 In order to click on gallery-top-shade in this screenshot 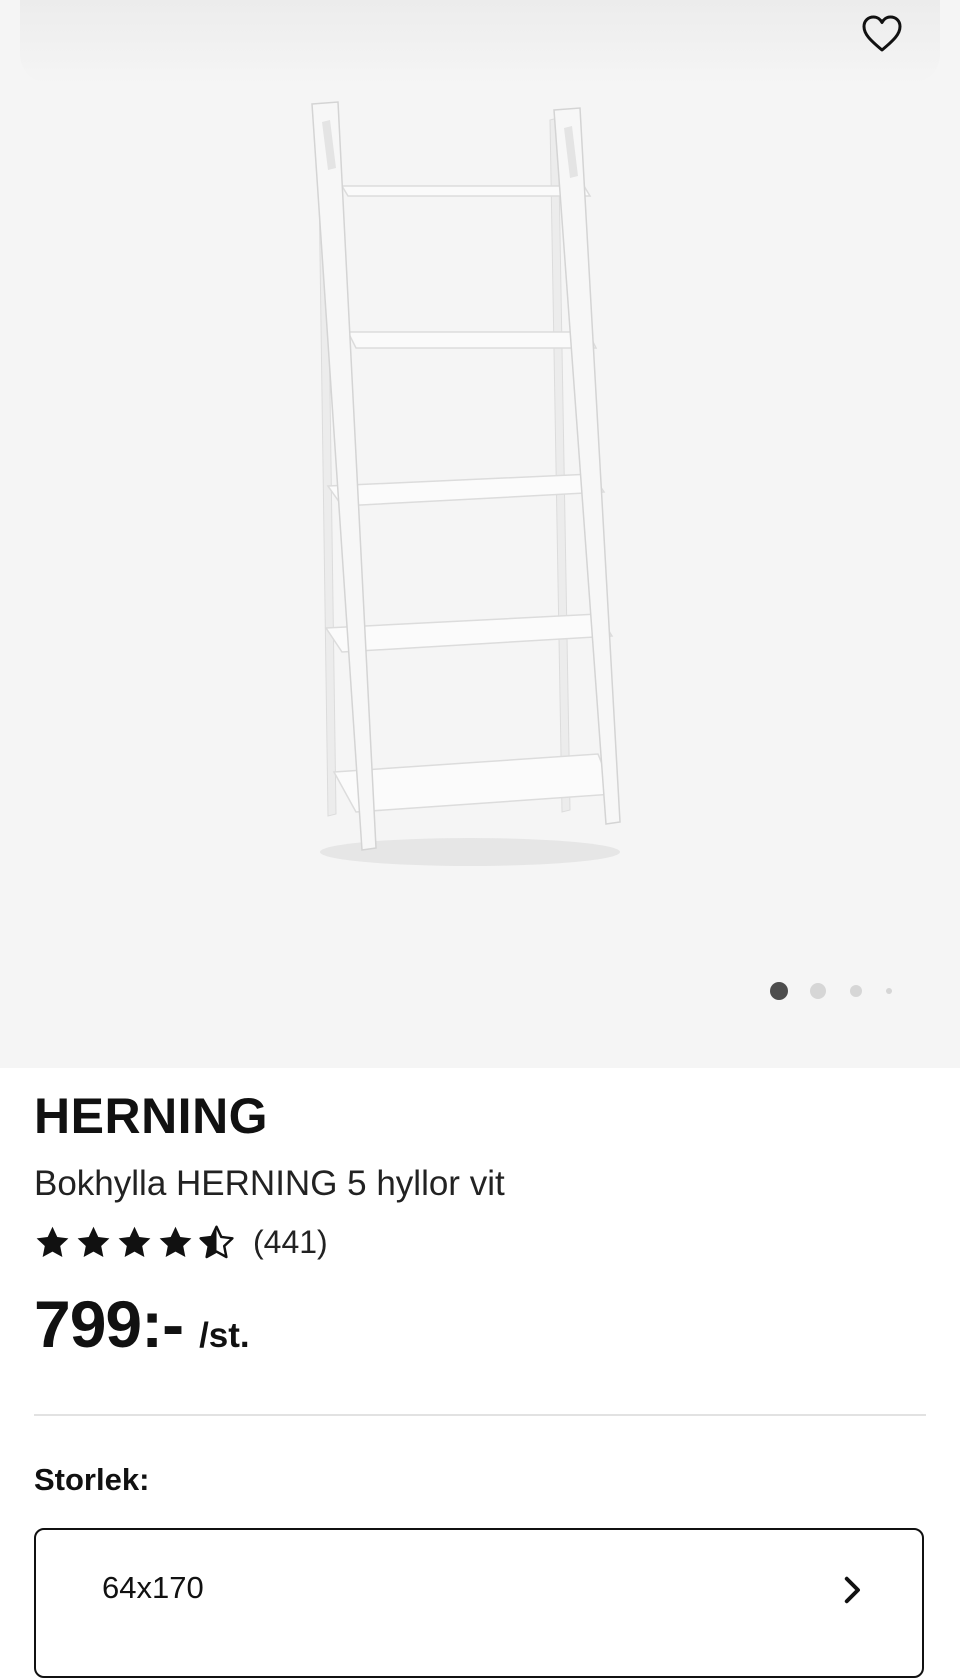, I will do `click(480, 42)`.